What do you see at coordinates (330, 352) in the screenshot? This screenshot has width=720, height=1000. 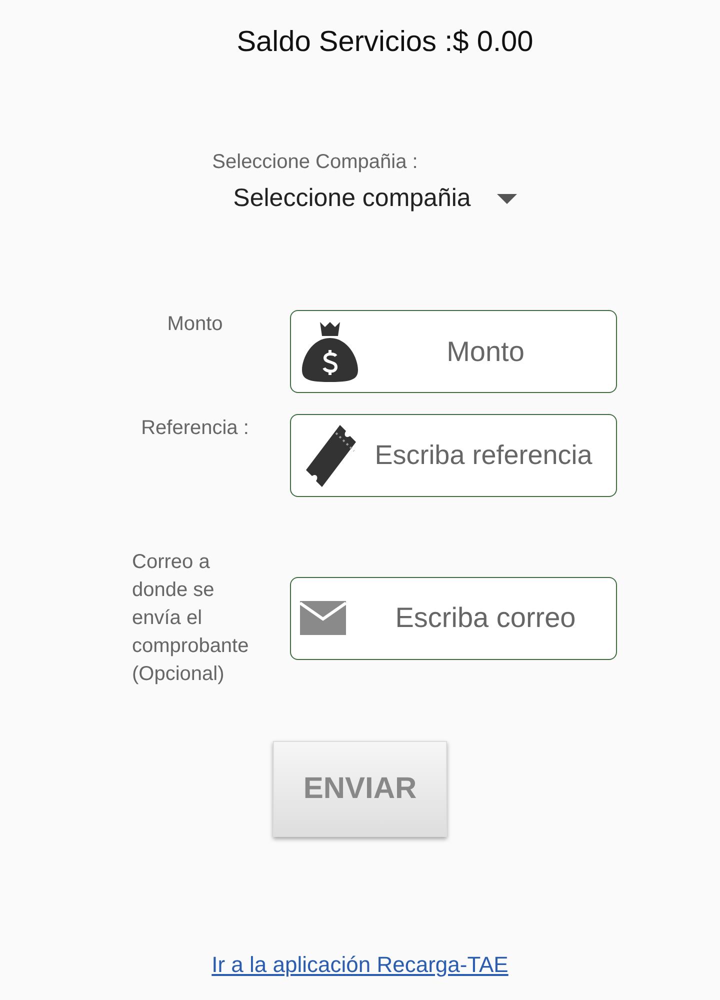 I see `money-bag-icon` at bounding box center [330, 352].